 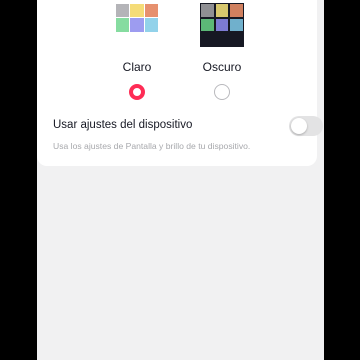 I want to click on device-settings-row: Usar ajustes del dispositivo, so click(x=188, y=127).